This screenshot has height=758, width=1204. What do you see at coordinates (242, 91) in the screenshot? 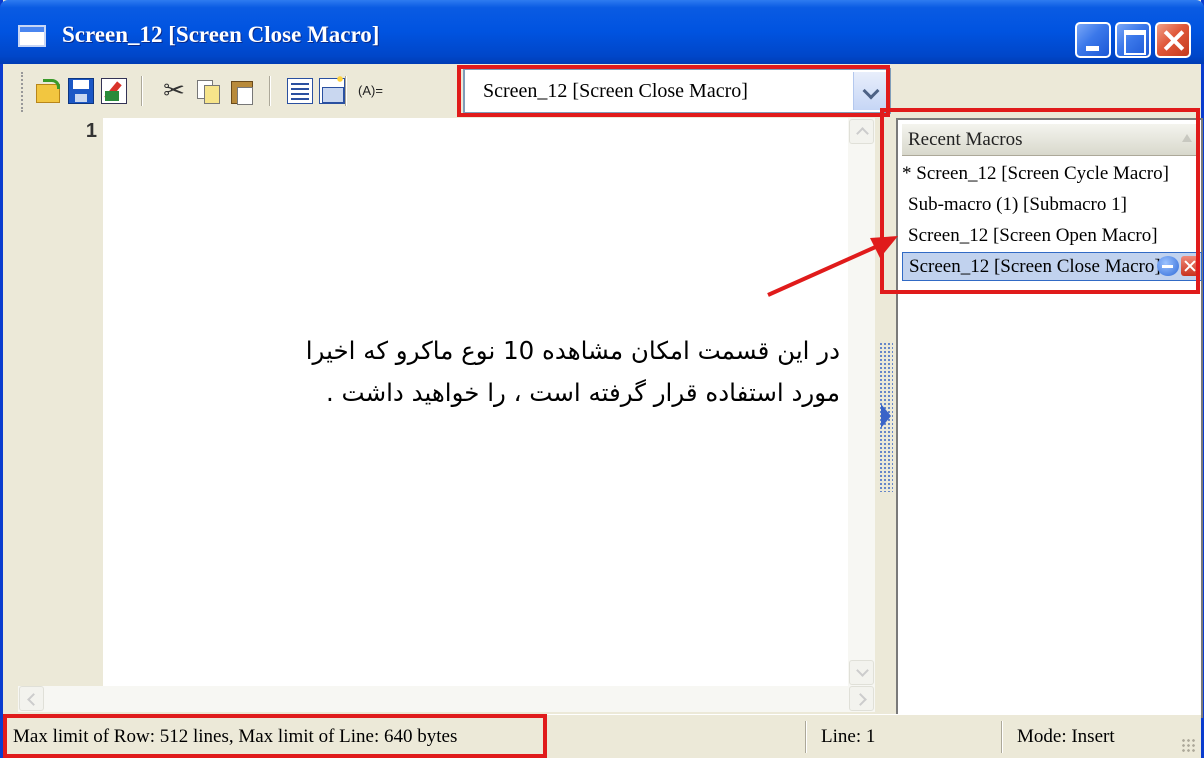
I see `paste-icon` at bounding box center [242, 91].